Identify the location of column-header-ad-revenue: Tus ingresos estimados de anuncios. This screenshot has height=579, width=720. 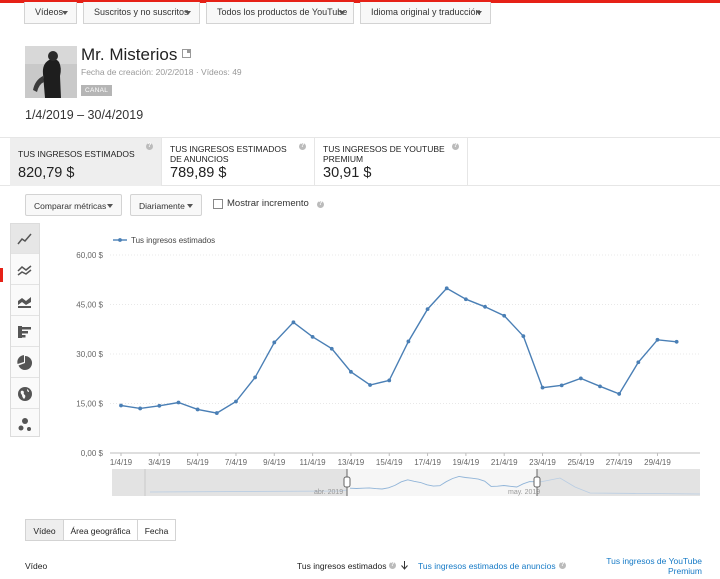
(487, 566).